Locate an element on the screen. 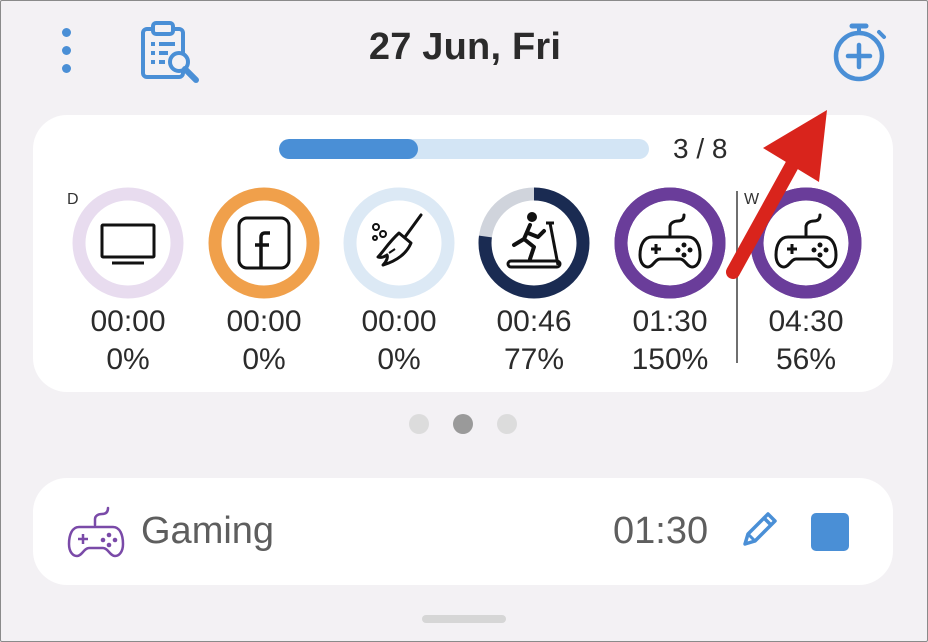  goals-progress-bar is located at coordinates (464, 149).